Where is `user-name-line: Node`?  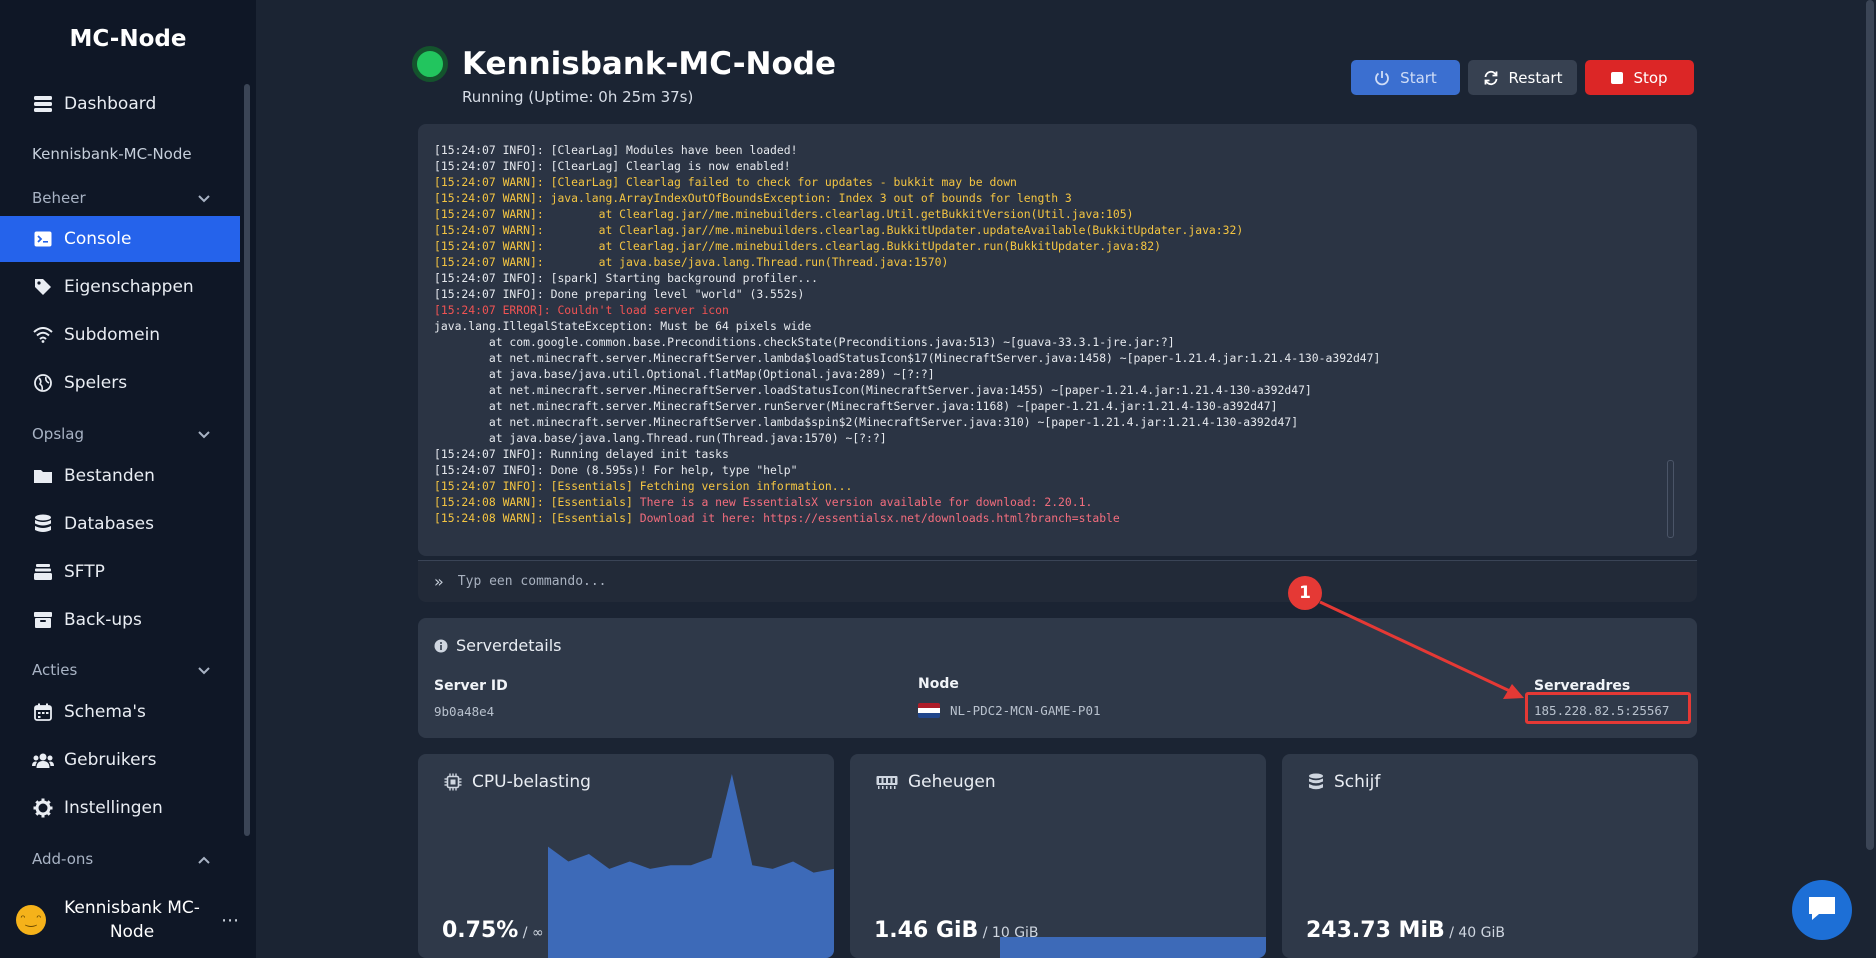
user-name-line: Node is located at coordinates (132, 932).